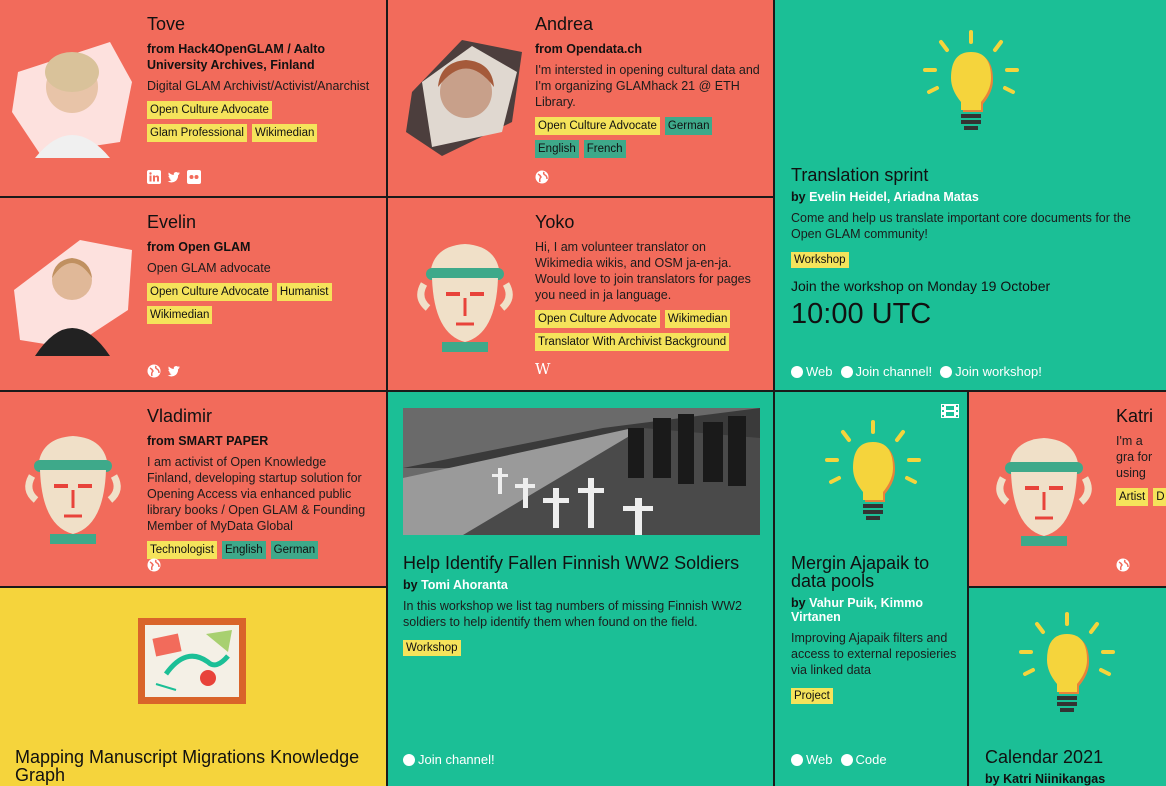 The height and width of the screenshot is (786, 1166). What do you see at coordinates (172, 222) in the screenshot?
I see `person-name: Evelin` at bounding box center [172, 222].